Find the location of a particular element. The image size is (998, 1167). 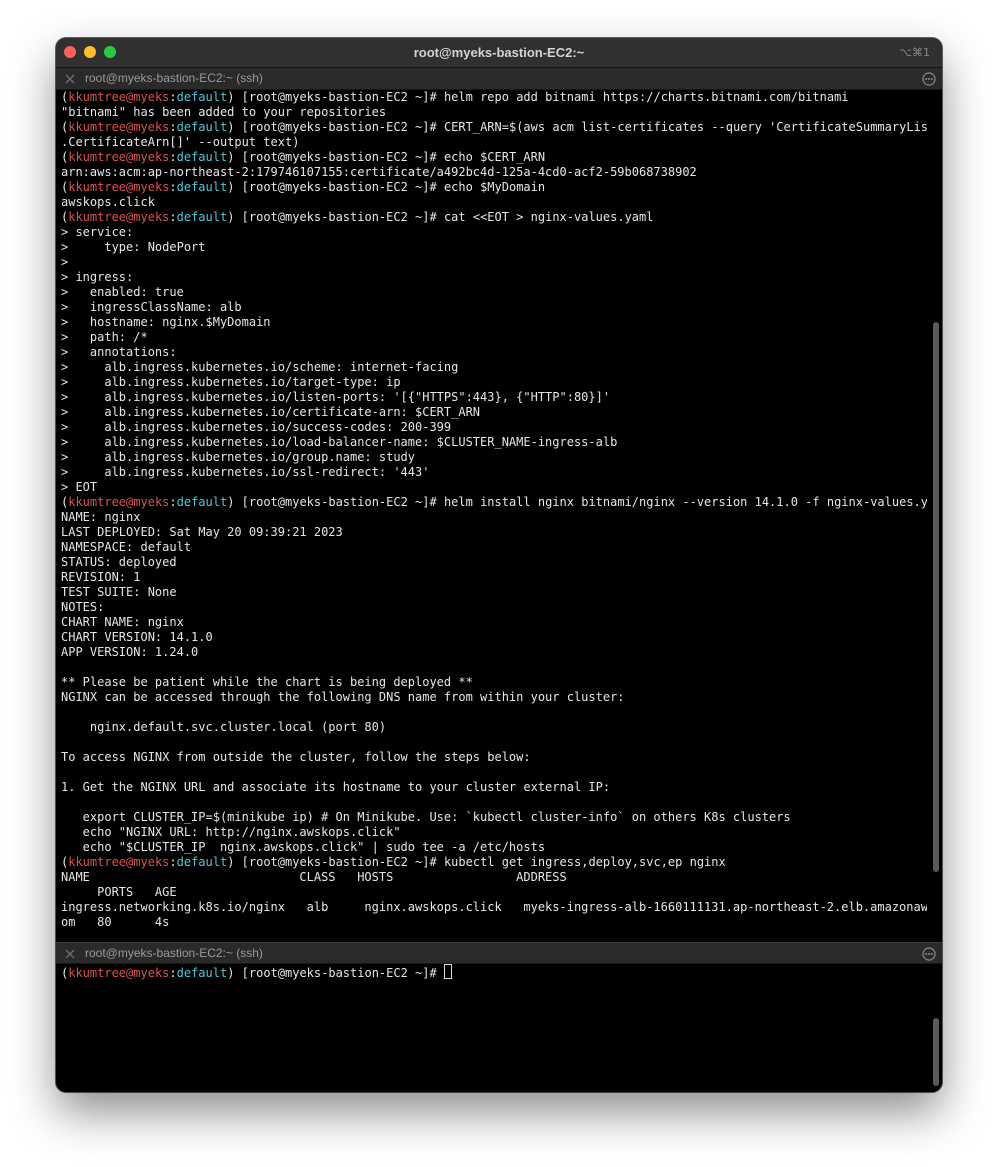

window-title: root@myeks-bastion-EC2:~ is located at coordinates (499, 52).